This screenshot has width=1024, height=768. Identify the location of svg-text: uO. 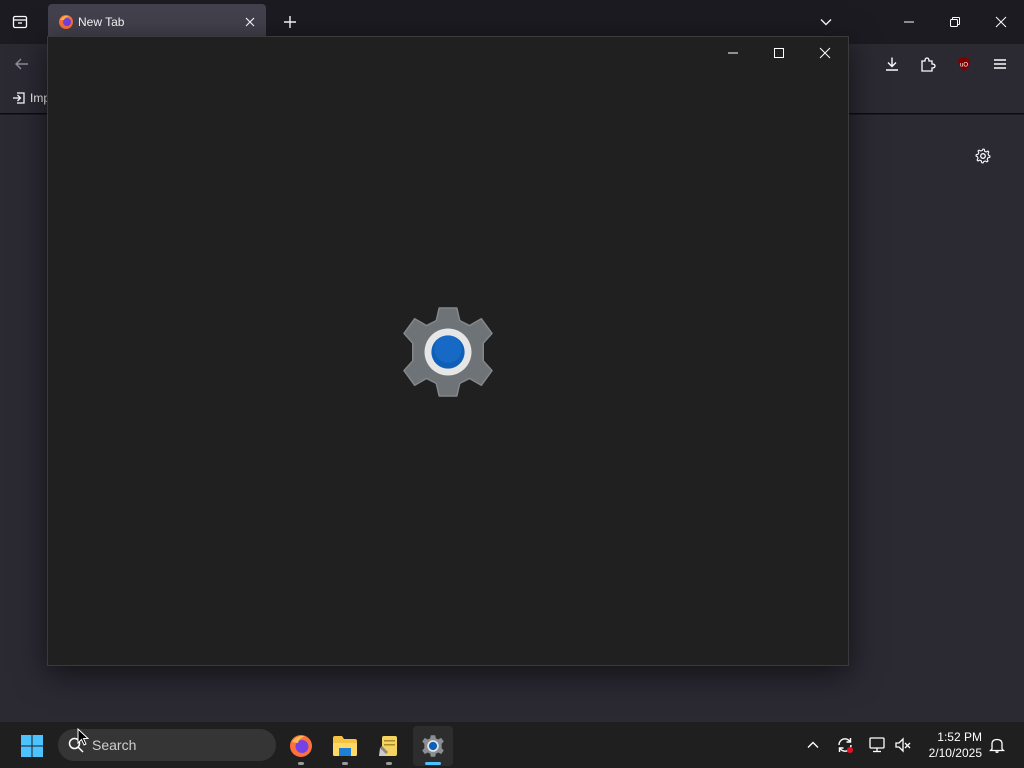
(964, 66).